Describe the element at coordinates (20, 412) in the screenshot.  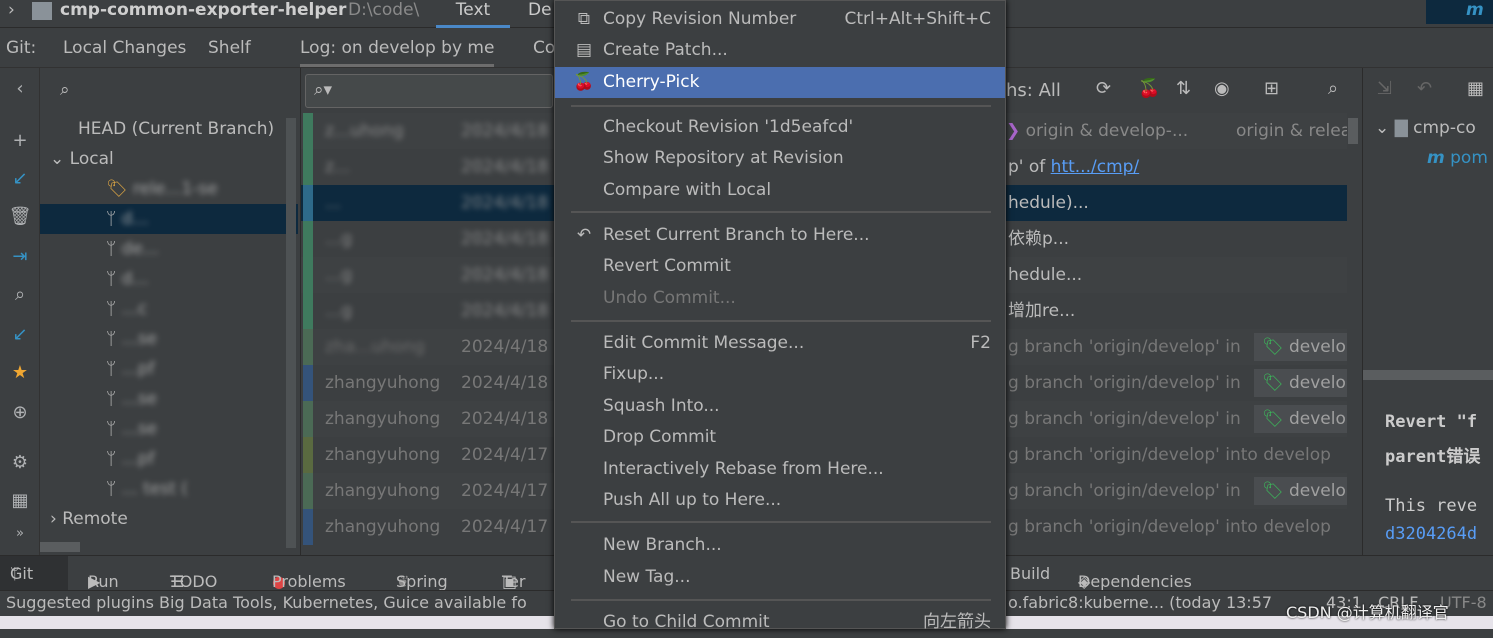
I see `target-icon: ⊕` at that location.